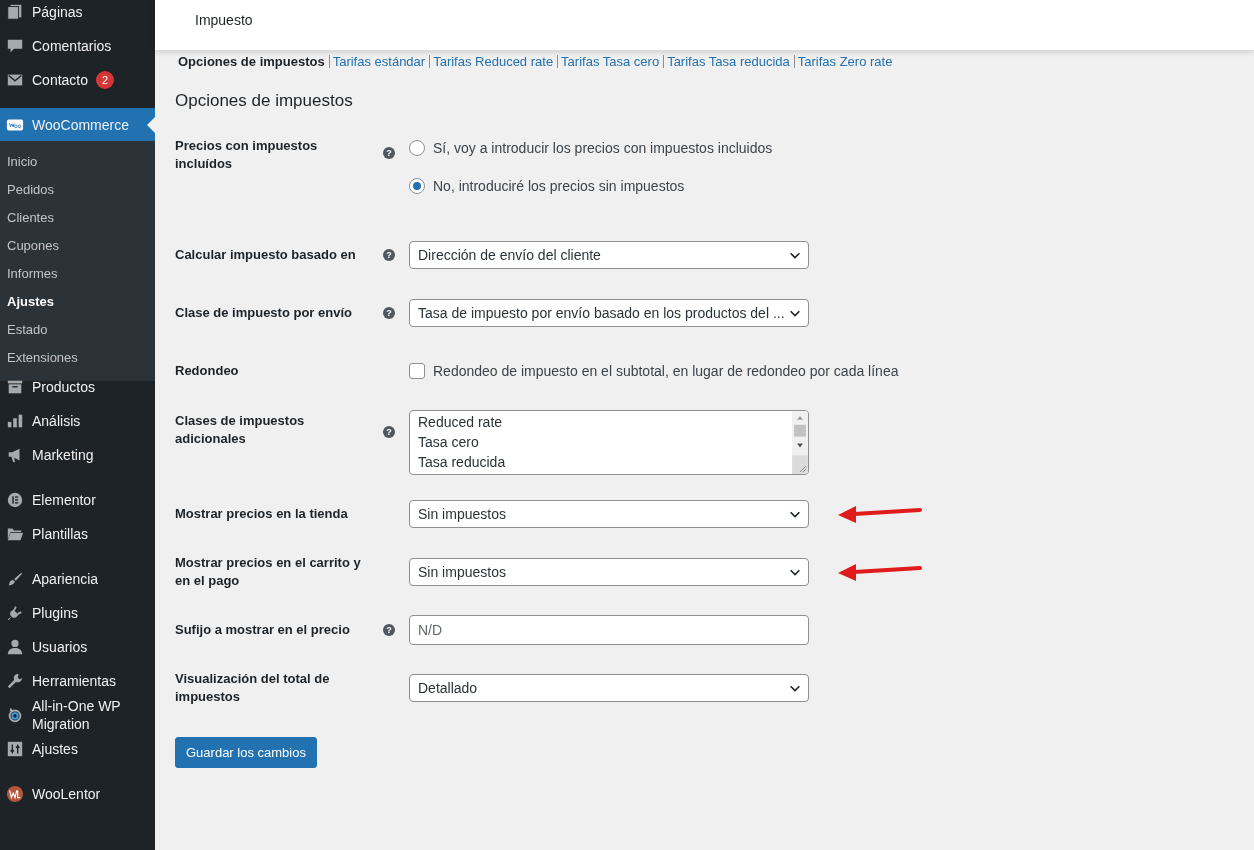  Describe the element at coordinates (843, 61) in the screenshot. I see `subtab-link: Tarifas Zero rate` at that location.